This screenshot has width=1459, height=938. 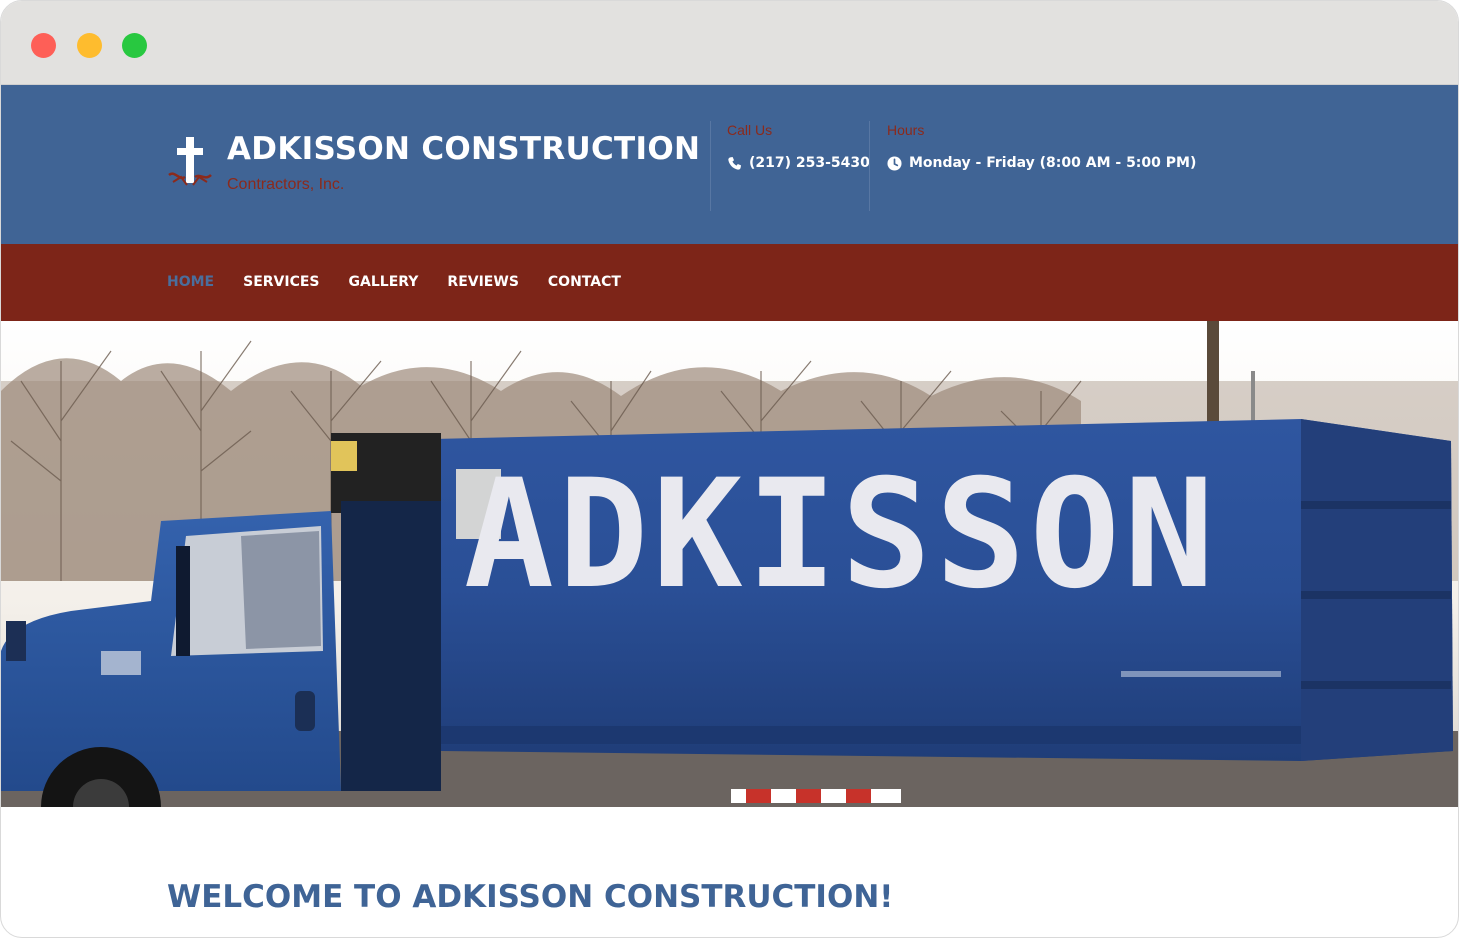 What do you see at coordinates (286, 184) in the screenshot?
I see `brand-subtitle: Contractors, Inc.` at bounding box center [286, 184].